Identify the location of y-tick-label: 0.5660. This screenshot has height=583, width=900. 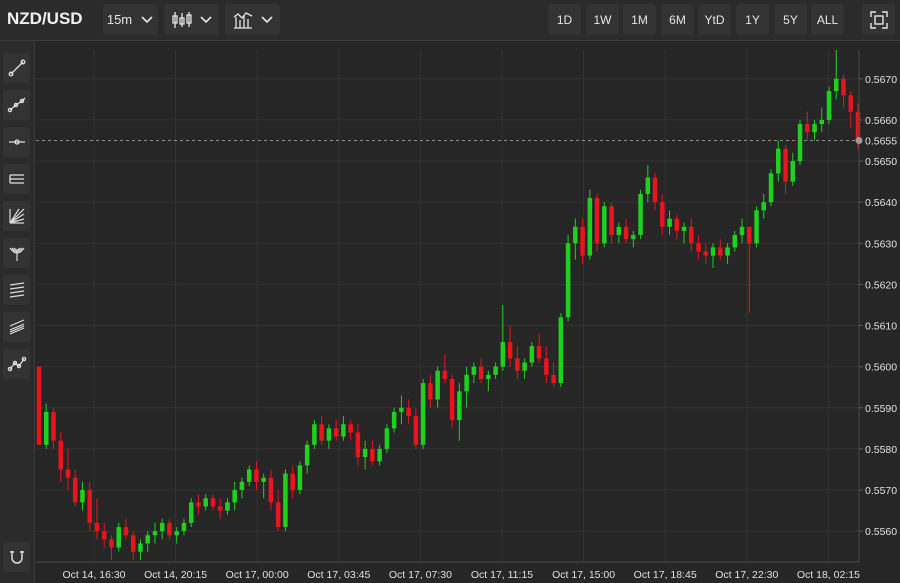
(881, 121).